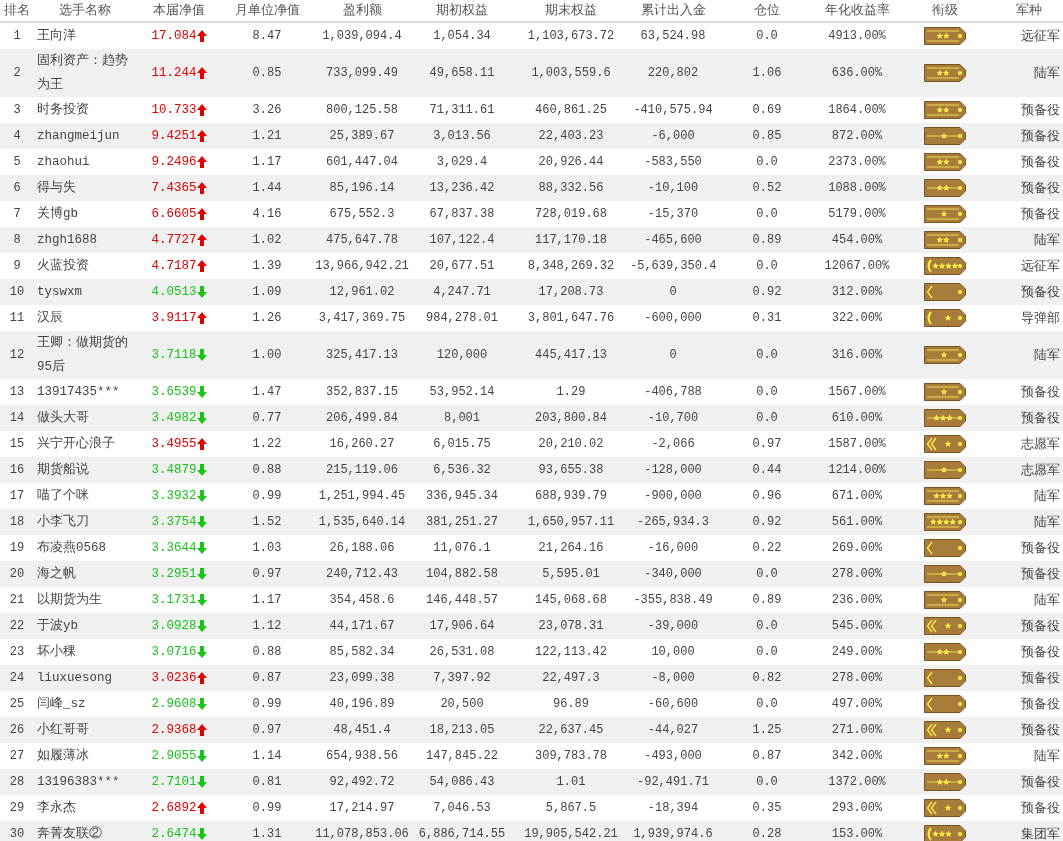 The height and width of the screenshot is (841, 1063). Describe the element at coordinates (362, 730) in the screenshot. I see `table-cell-text: 48,451.4` at that location.